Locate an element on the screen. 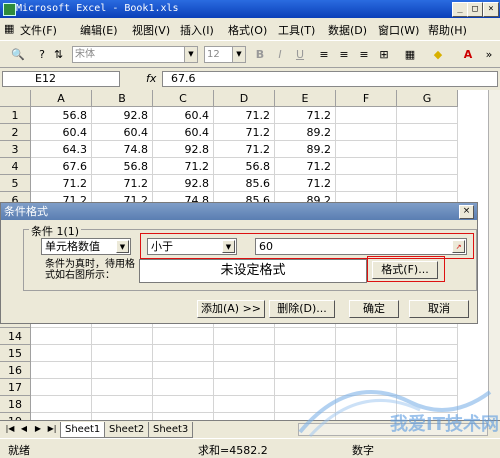 The width and height of the screenshot is (500, 458). align-left-icon: ≡ is located at coordinates (324, 55).